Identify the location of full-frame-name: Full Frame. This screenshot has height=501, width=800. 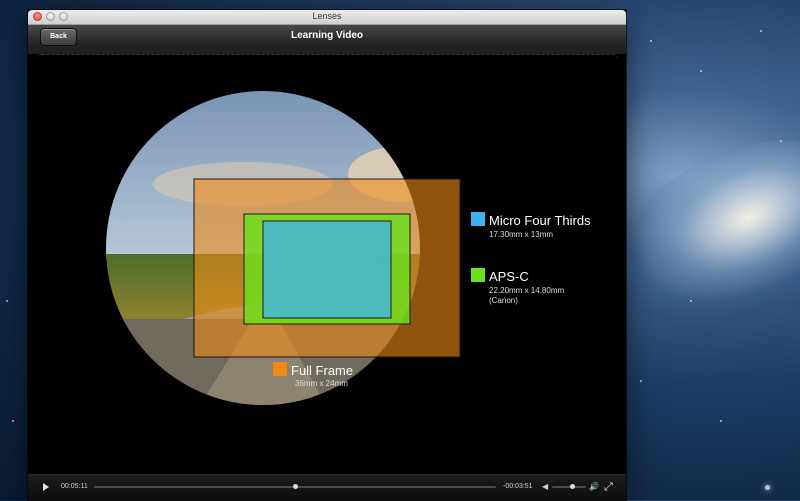
(322, 370).